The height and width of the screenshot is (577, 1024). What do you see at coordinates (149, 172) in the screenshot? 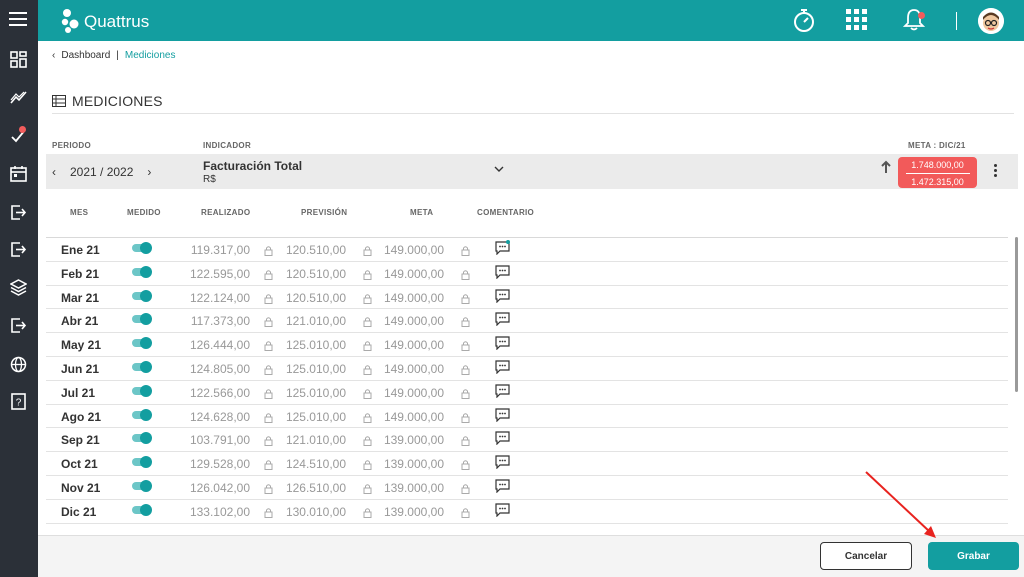
I see `period-next-icon: ›` at bounding box center [149, 172].